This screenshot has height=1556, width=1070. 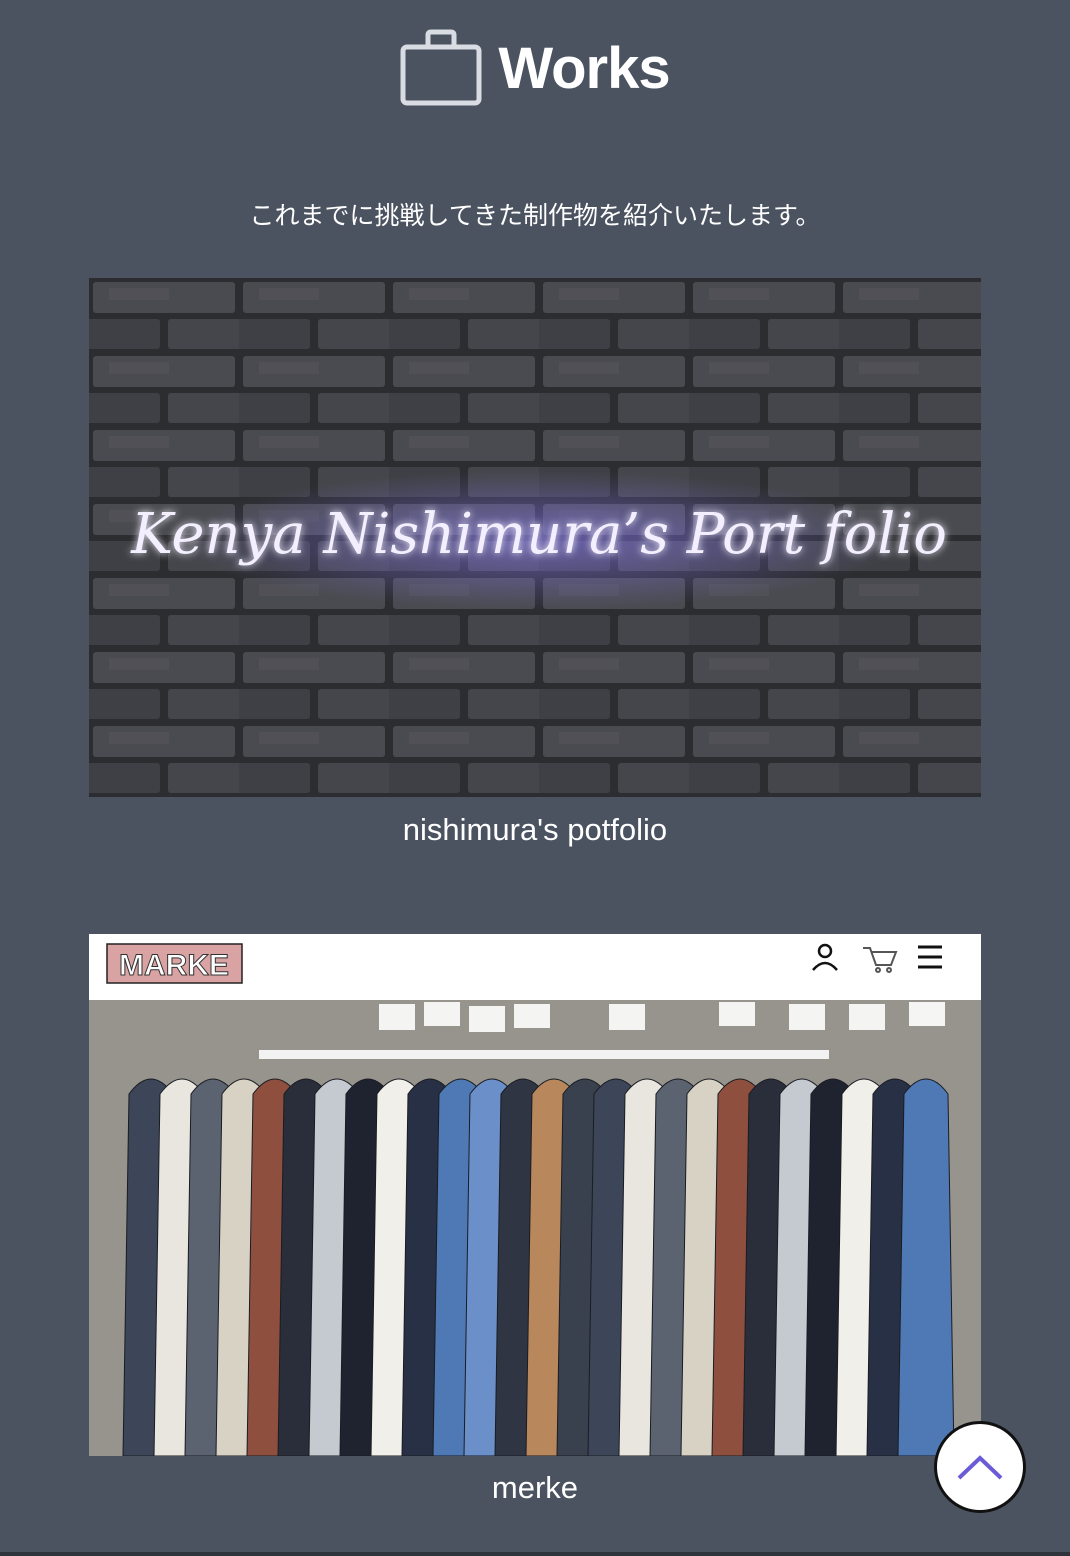 I want to click on page-title: Works, so click(x=584, y=68).